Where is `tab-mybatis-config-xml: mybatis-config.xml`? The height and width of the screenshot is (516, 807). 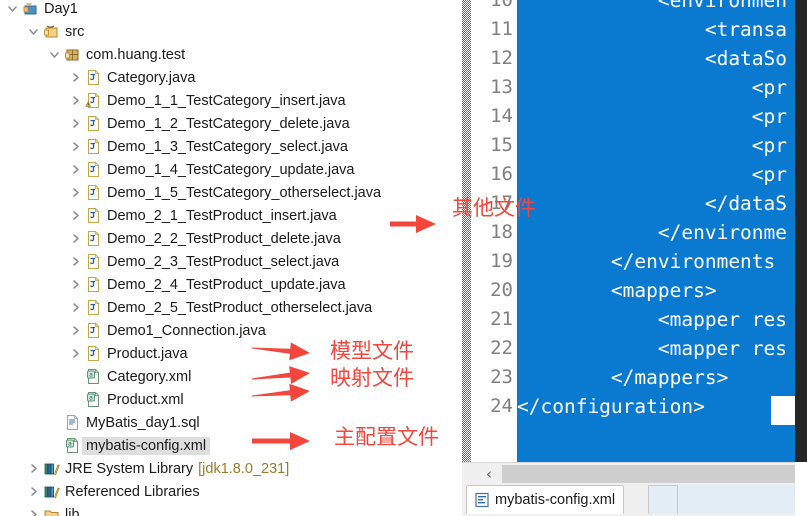 tab-mybatis-config-xml: mybatis-config.xml is located at coordinates (545, 499).